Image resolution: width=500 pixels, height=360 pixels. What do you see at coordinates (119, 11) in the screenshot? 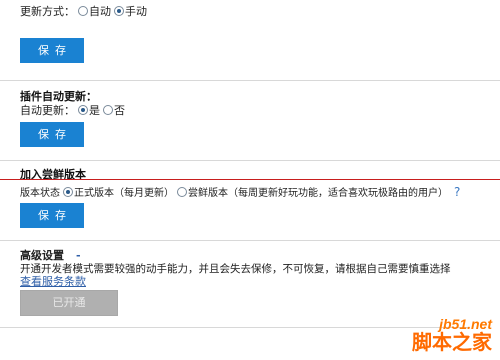
I see `radio-manual` at bounding box center [119, 11].